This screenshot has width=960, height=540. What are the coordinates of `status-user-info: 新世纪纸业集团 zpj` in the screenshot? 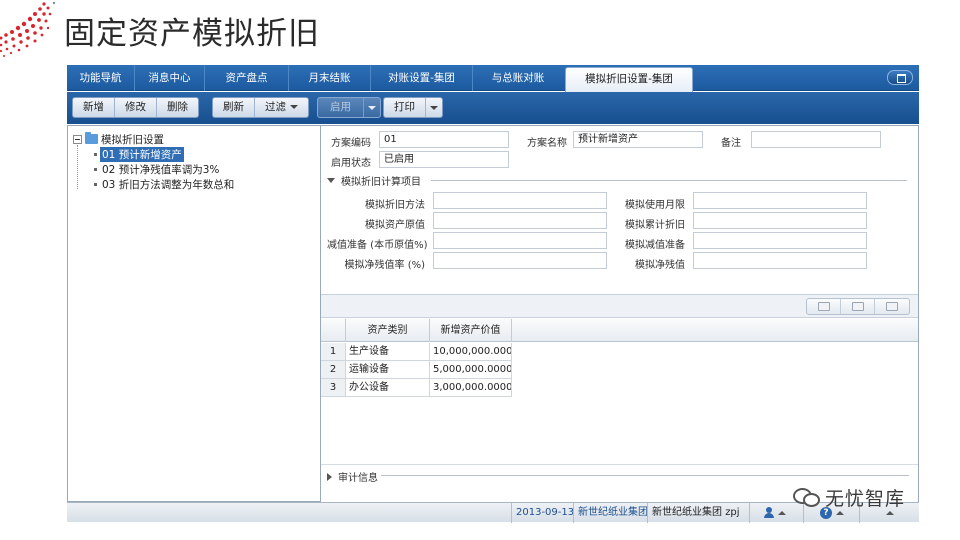 It's located at (698, 513).